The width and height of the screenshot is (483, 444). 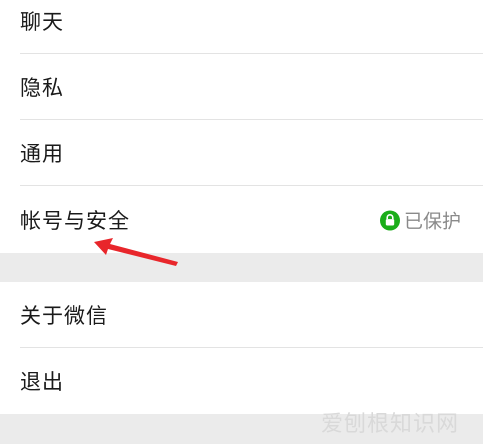 I want to click on protection-status: 已保护, so click(x=420, y=220).